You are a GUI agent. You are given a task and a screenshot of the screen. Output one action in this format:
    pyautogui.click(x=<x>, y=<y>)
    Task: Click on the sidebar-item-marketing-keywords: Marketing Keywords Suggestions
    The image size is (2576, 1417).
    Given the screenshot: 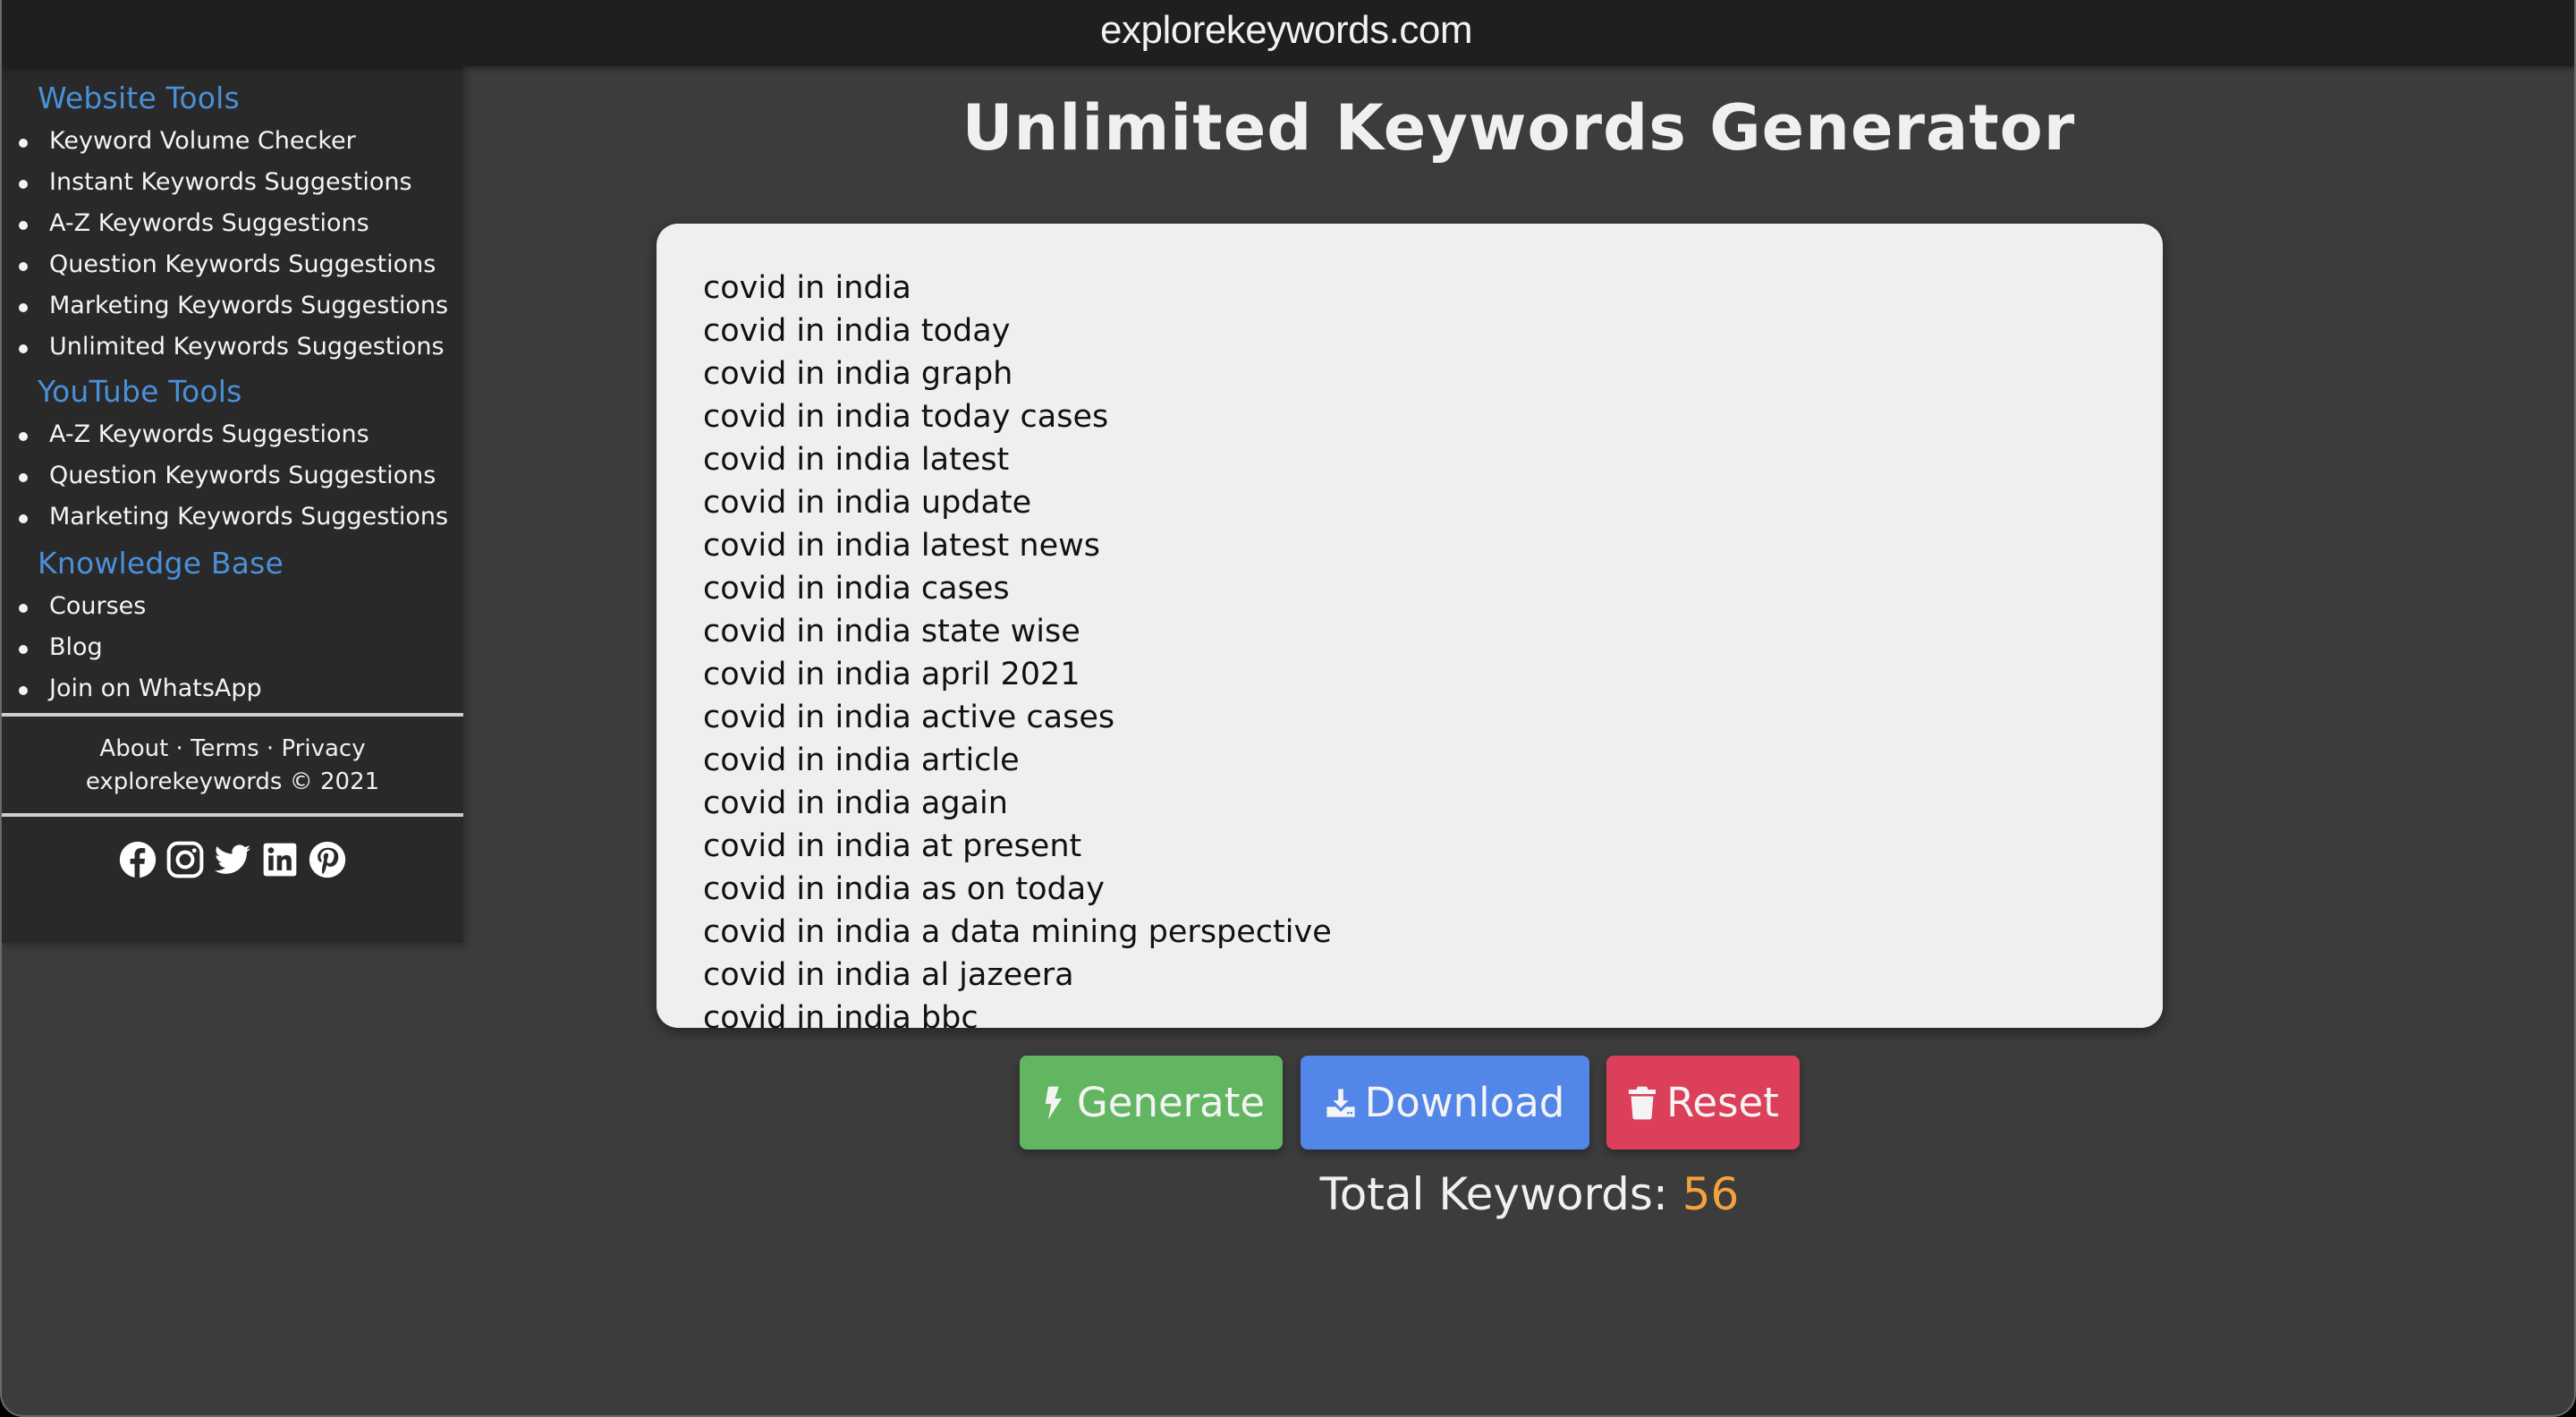 What is the action you would take?
    pyautogui.click(x=232, y=306)
    